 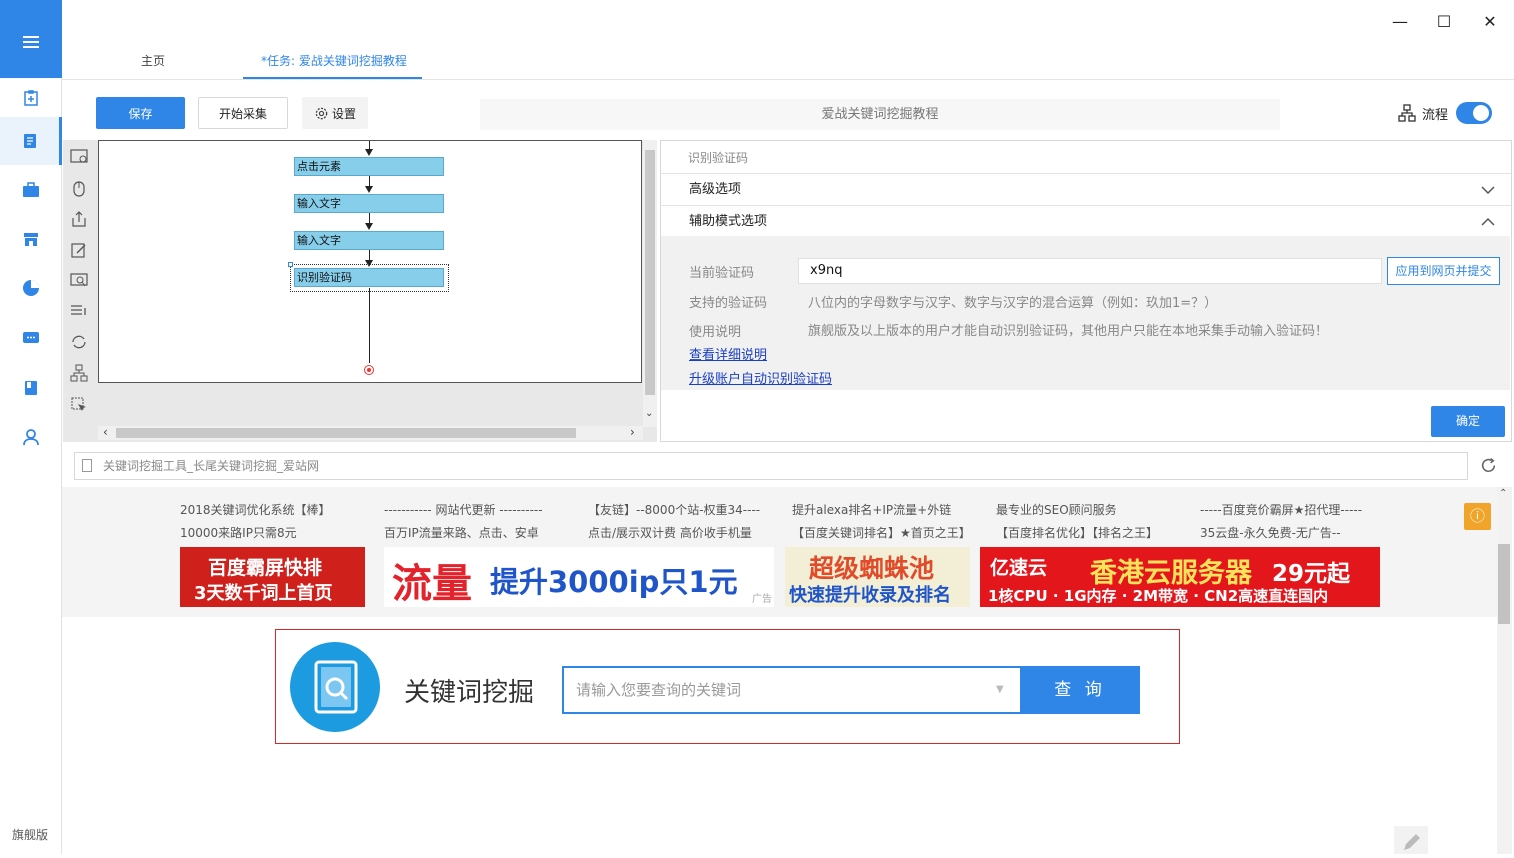 I want to click on inspect-icon, so click(x=79, y=281).